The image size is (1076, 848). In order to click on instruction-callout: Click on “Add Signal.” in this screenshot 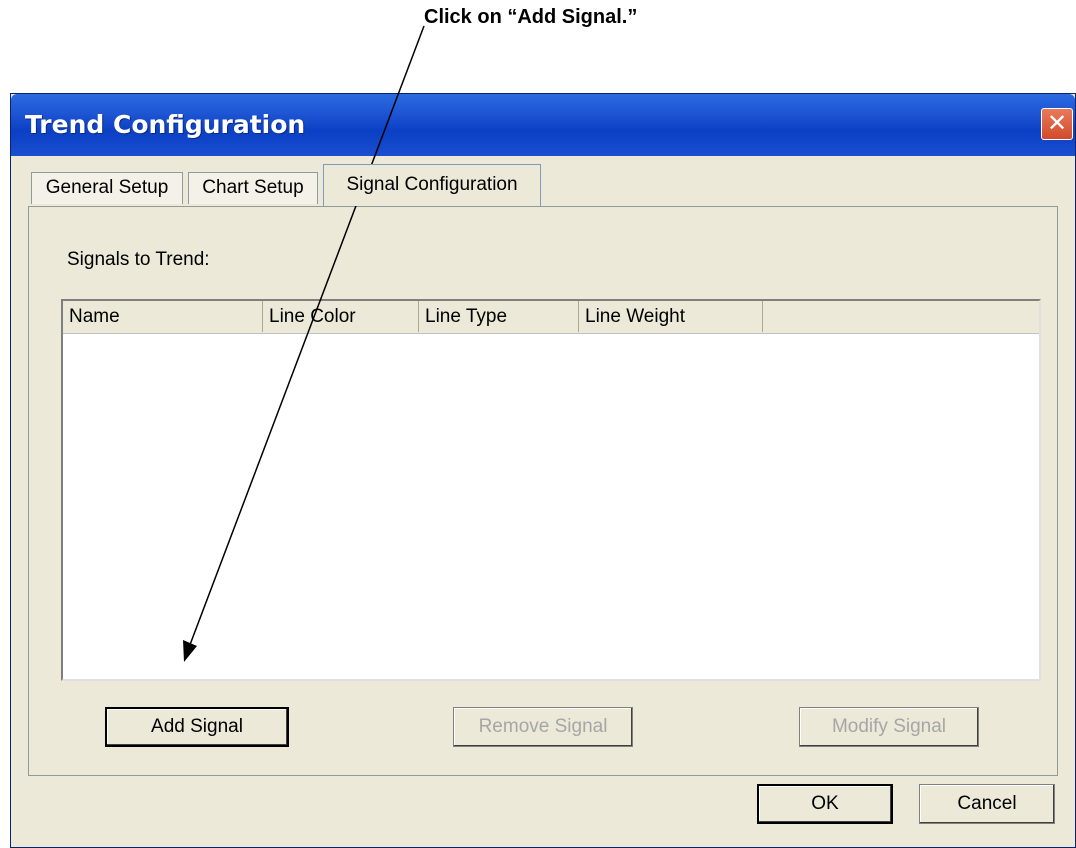, I will do `click(531, 17)`.